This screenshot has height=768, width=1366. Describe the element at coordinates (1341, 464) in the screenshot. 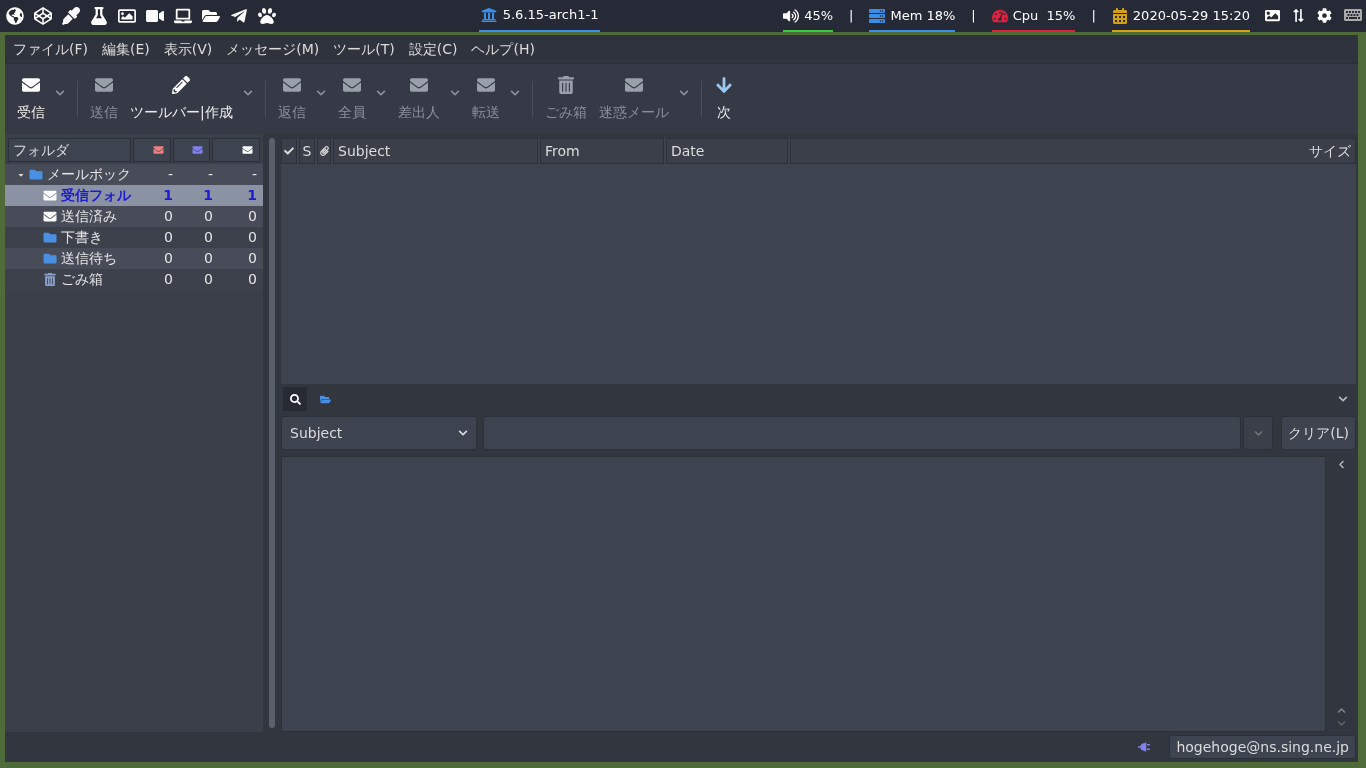

I see `chevron-left-icon` at that location.